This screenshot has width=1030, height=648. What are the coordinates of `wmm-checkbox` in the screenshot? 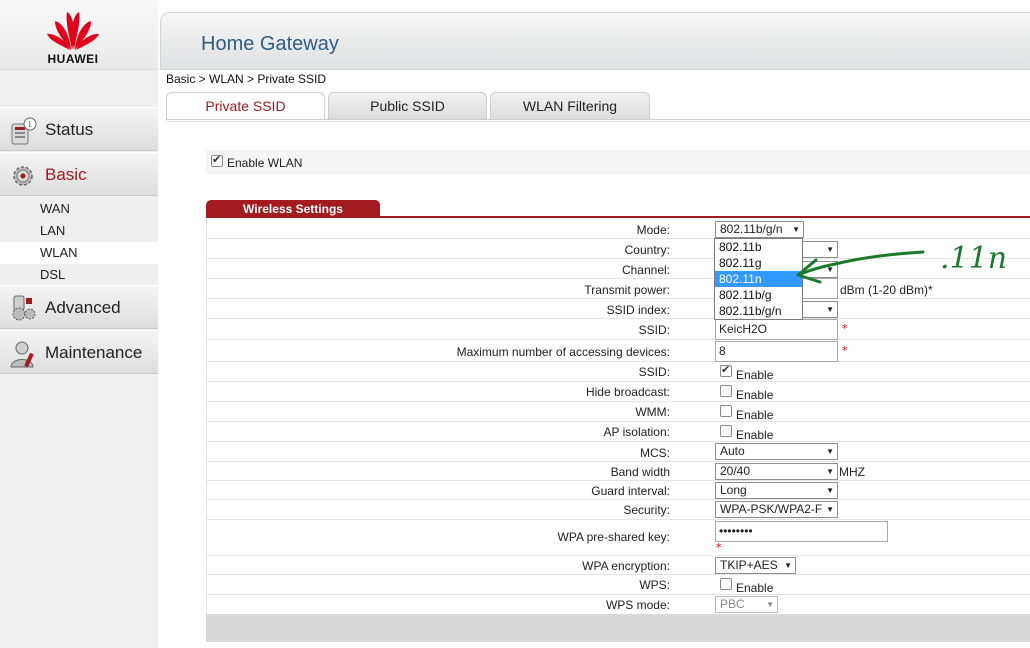 It's located at (726, 411).